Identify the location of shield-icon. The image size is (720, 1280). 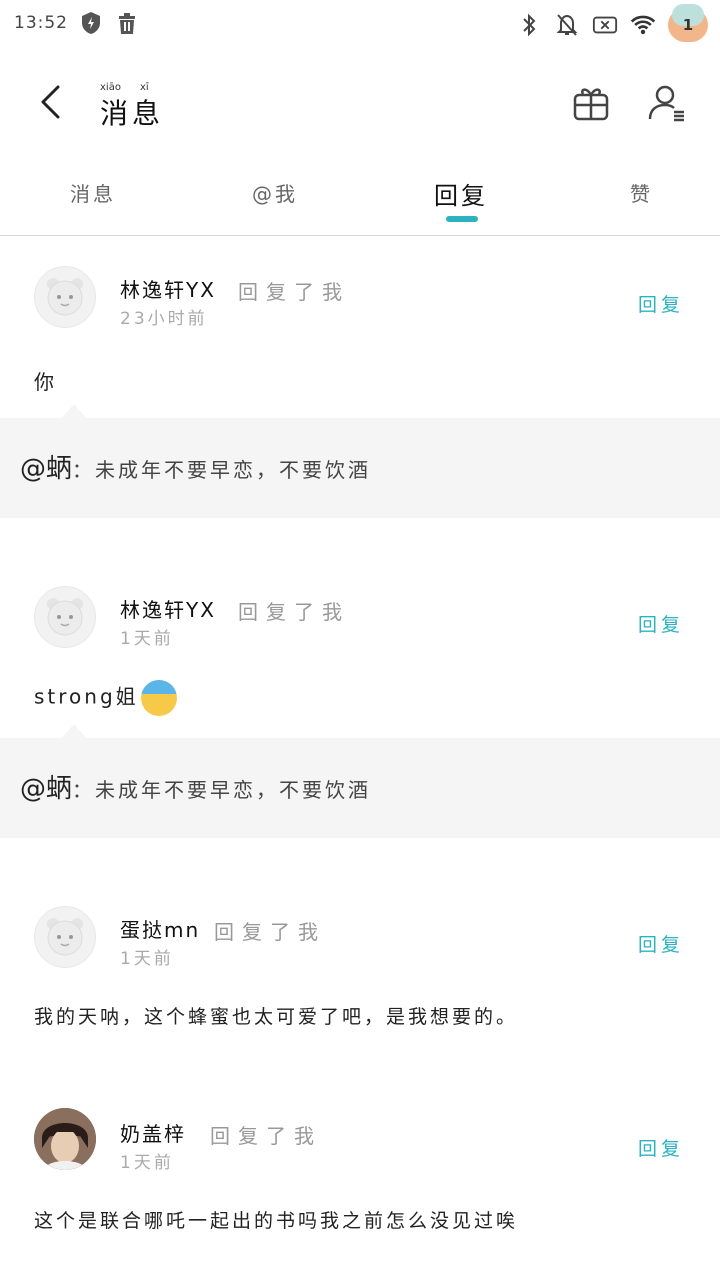
(91, 23).